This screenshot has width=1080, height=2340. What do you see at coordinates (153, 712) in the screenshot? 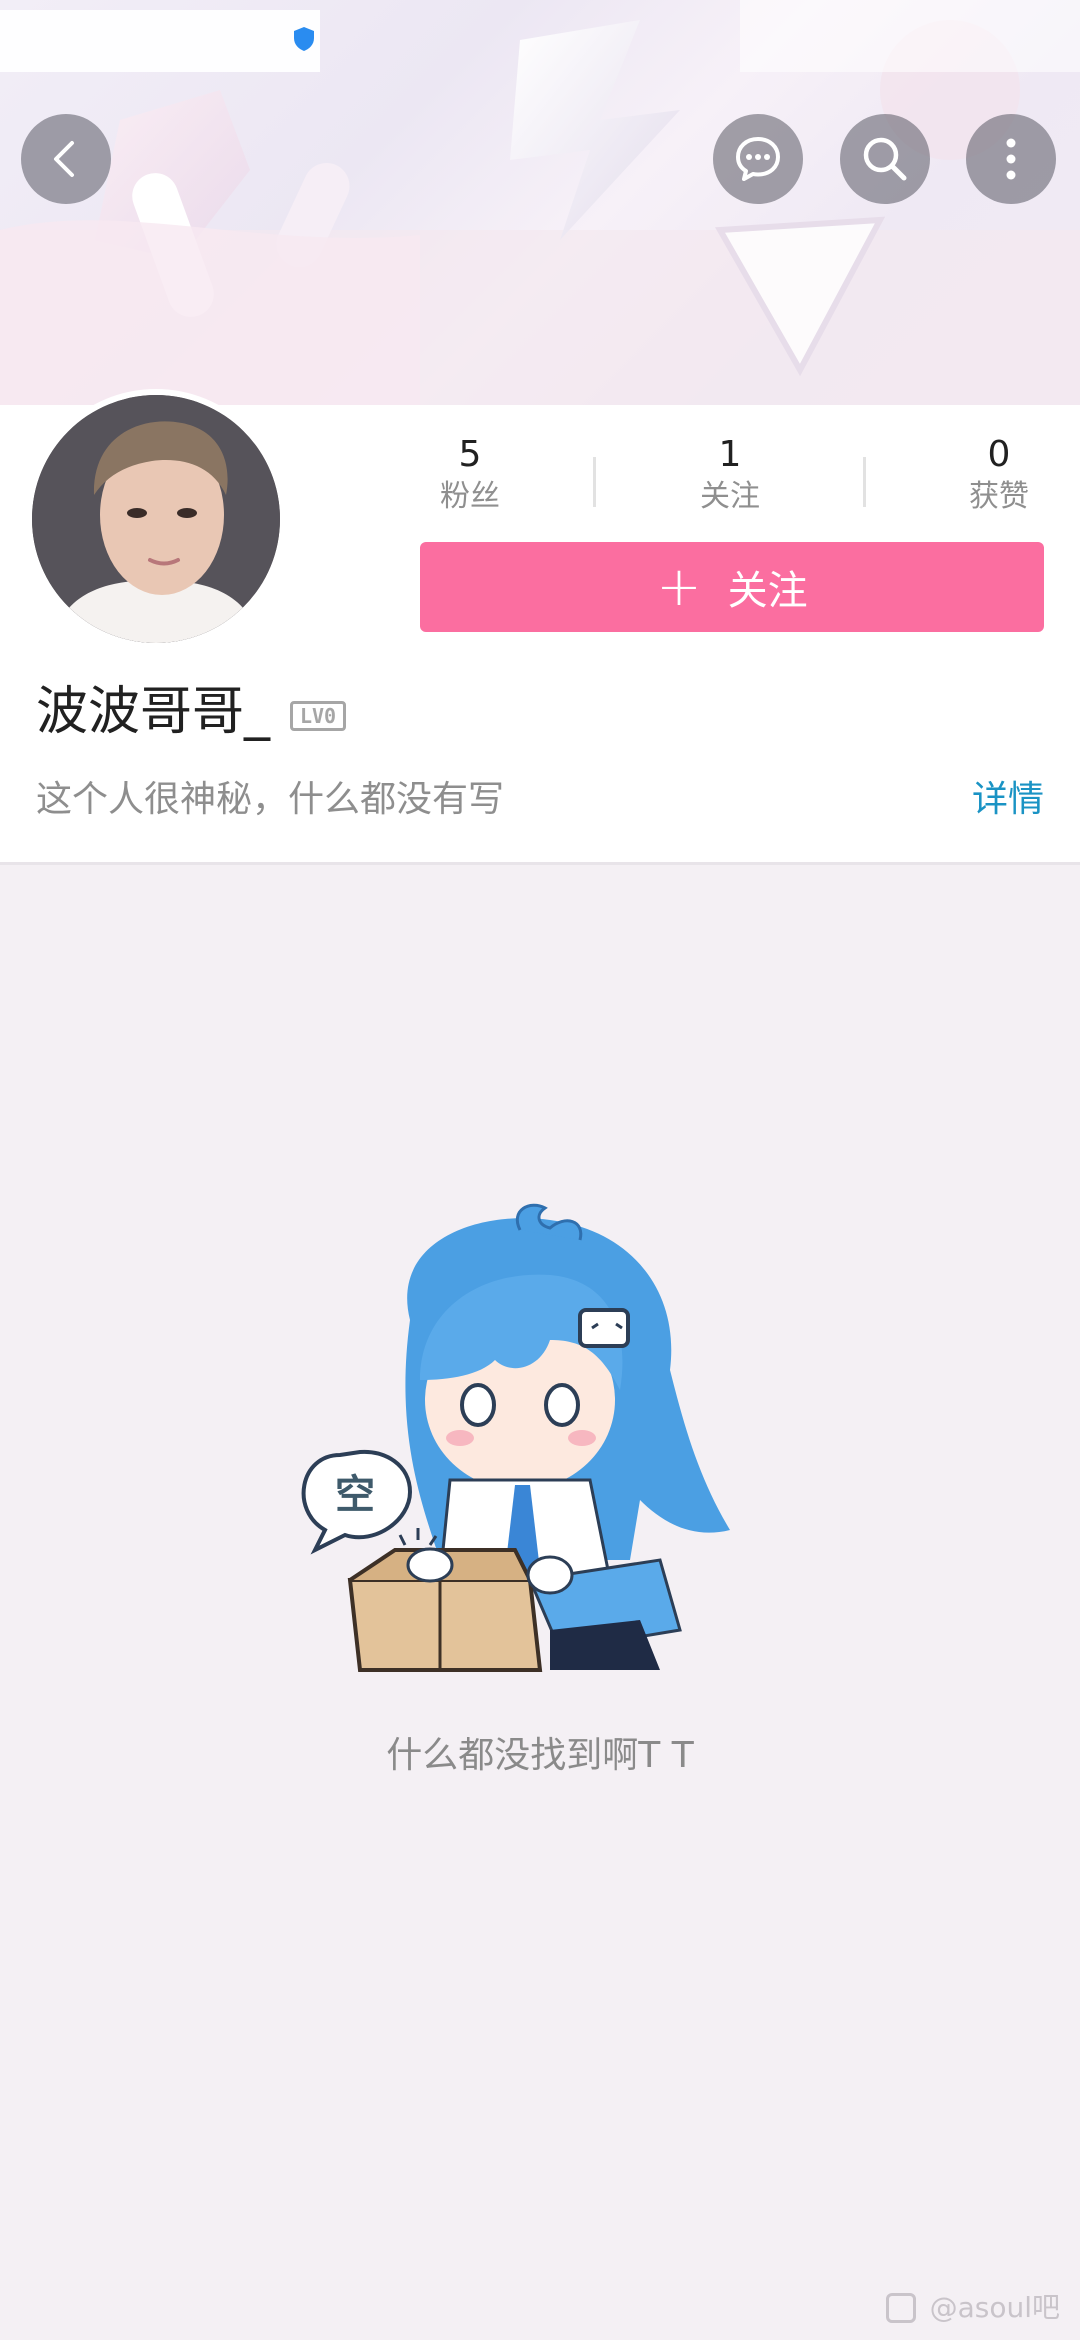
I see `username: 波波哥哥_` at bounding box center [153, 712].